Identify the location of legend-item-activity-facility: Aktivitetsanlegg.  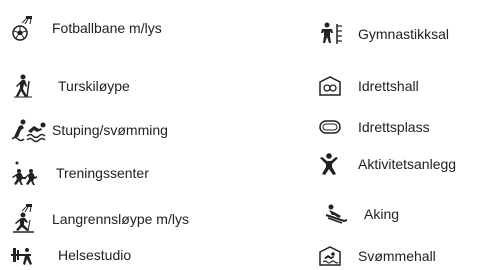
(387, 164).